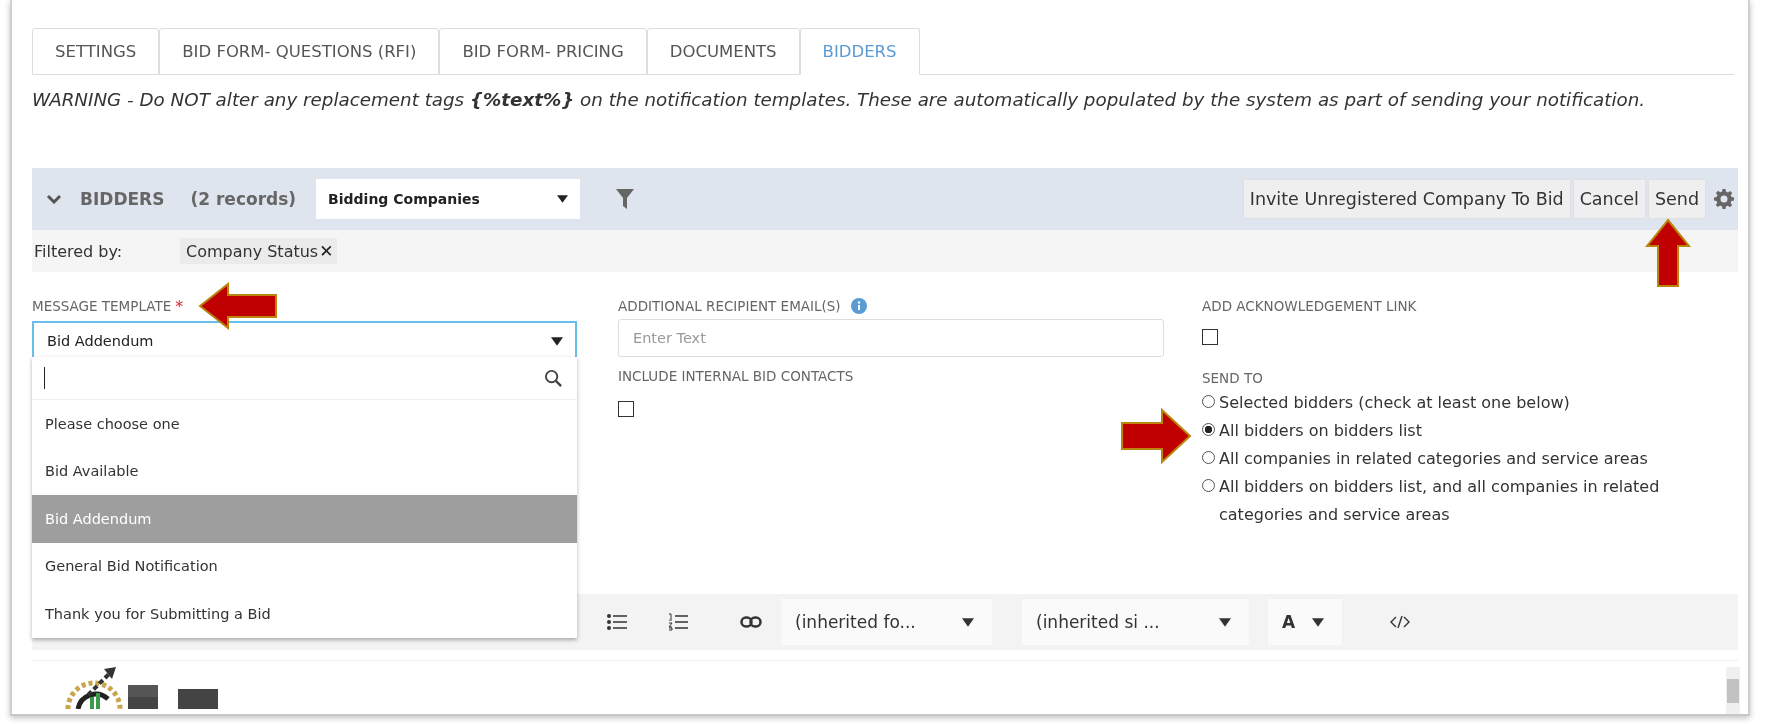 Image resolution: width=1765 pixels, height=724 pixels. What do you see at coordinates (1394, 403) in the screenshot?
I see `radio-label: Selected bidders (check at least one below)` at bounding box center [1394, 403].